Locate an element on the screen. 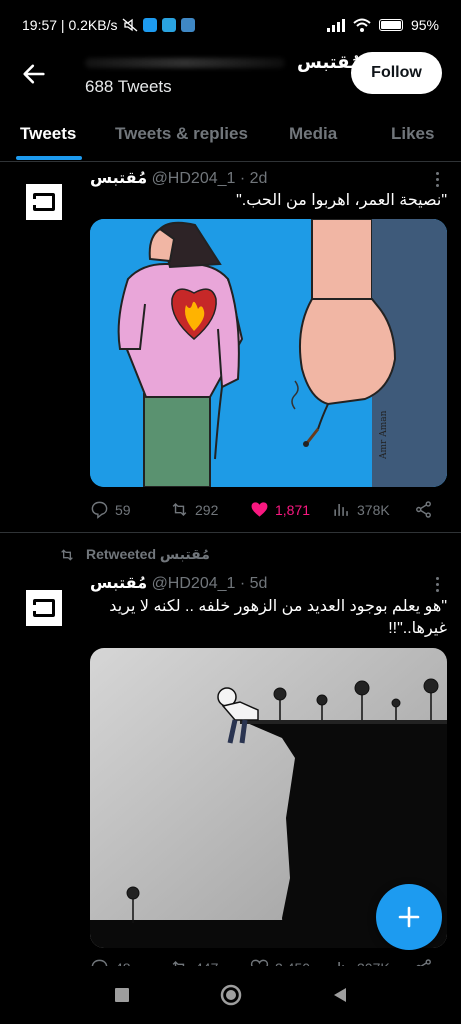  views-icon is located at coordinates (341, 509).